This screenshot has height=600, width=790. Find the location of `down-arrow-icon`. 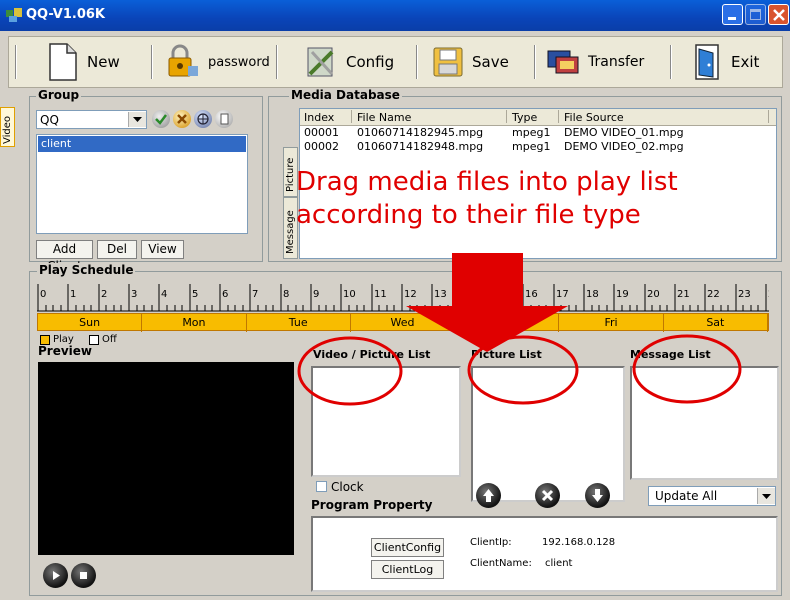

down-arrow-icon is located at coordinates (487, 302).